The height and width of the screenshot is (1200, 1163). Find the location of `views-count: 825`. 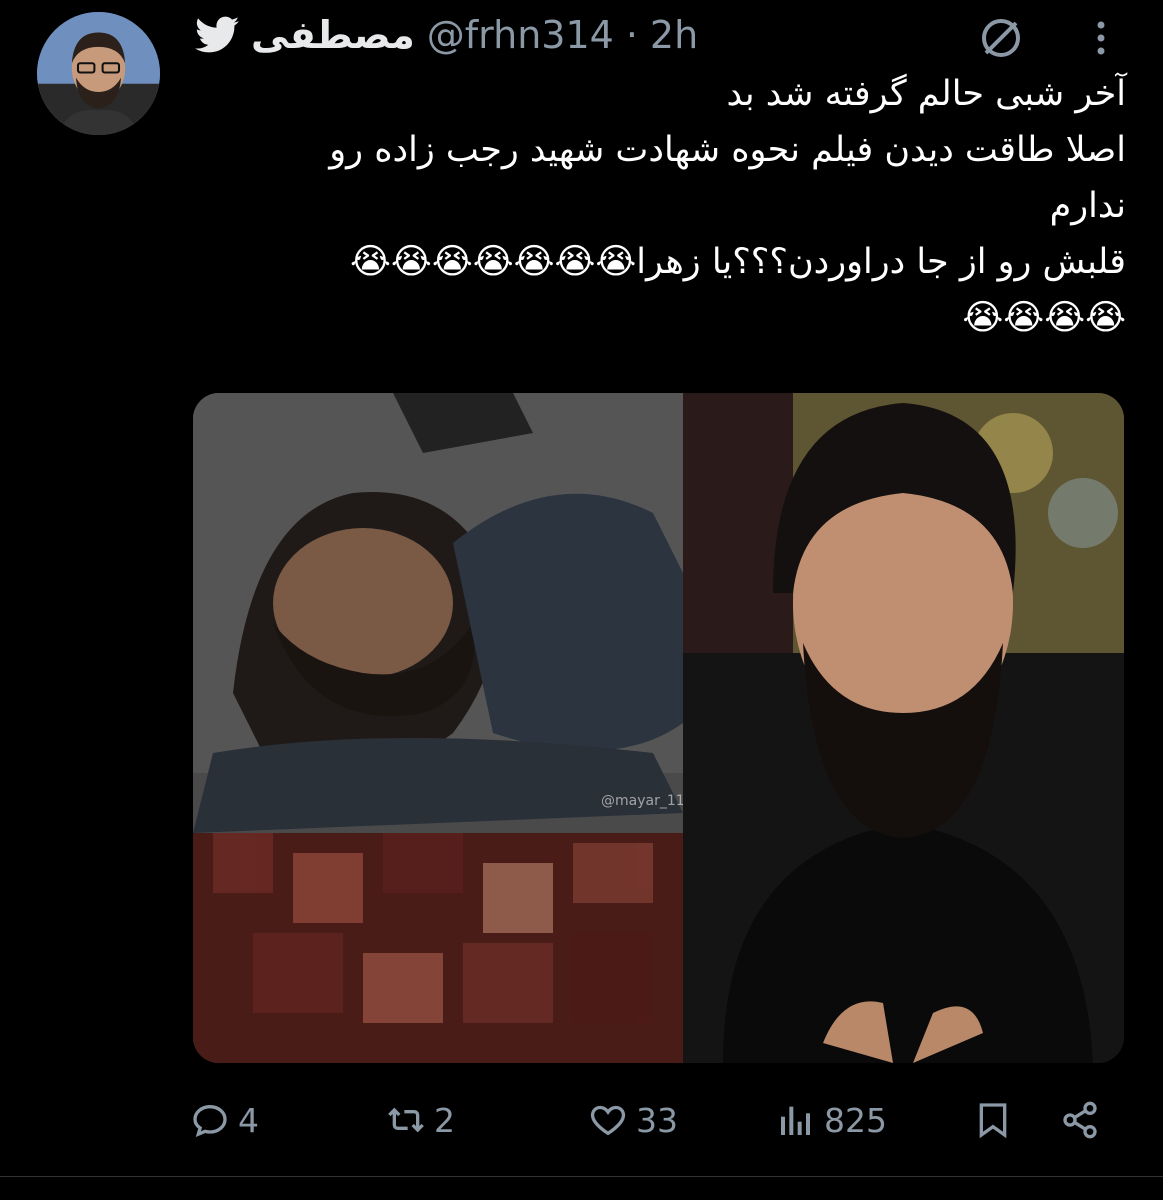

views-count: 825 is located at coordinates (855, 1120).